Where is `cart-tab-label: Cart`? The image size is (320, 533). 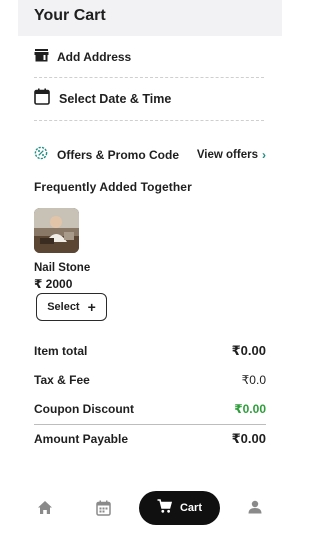
cart-tab-label: Cart is located at coordinates (190, 508).